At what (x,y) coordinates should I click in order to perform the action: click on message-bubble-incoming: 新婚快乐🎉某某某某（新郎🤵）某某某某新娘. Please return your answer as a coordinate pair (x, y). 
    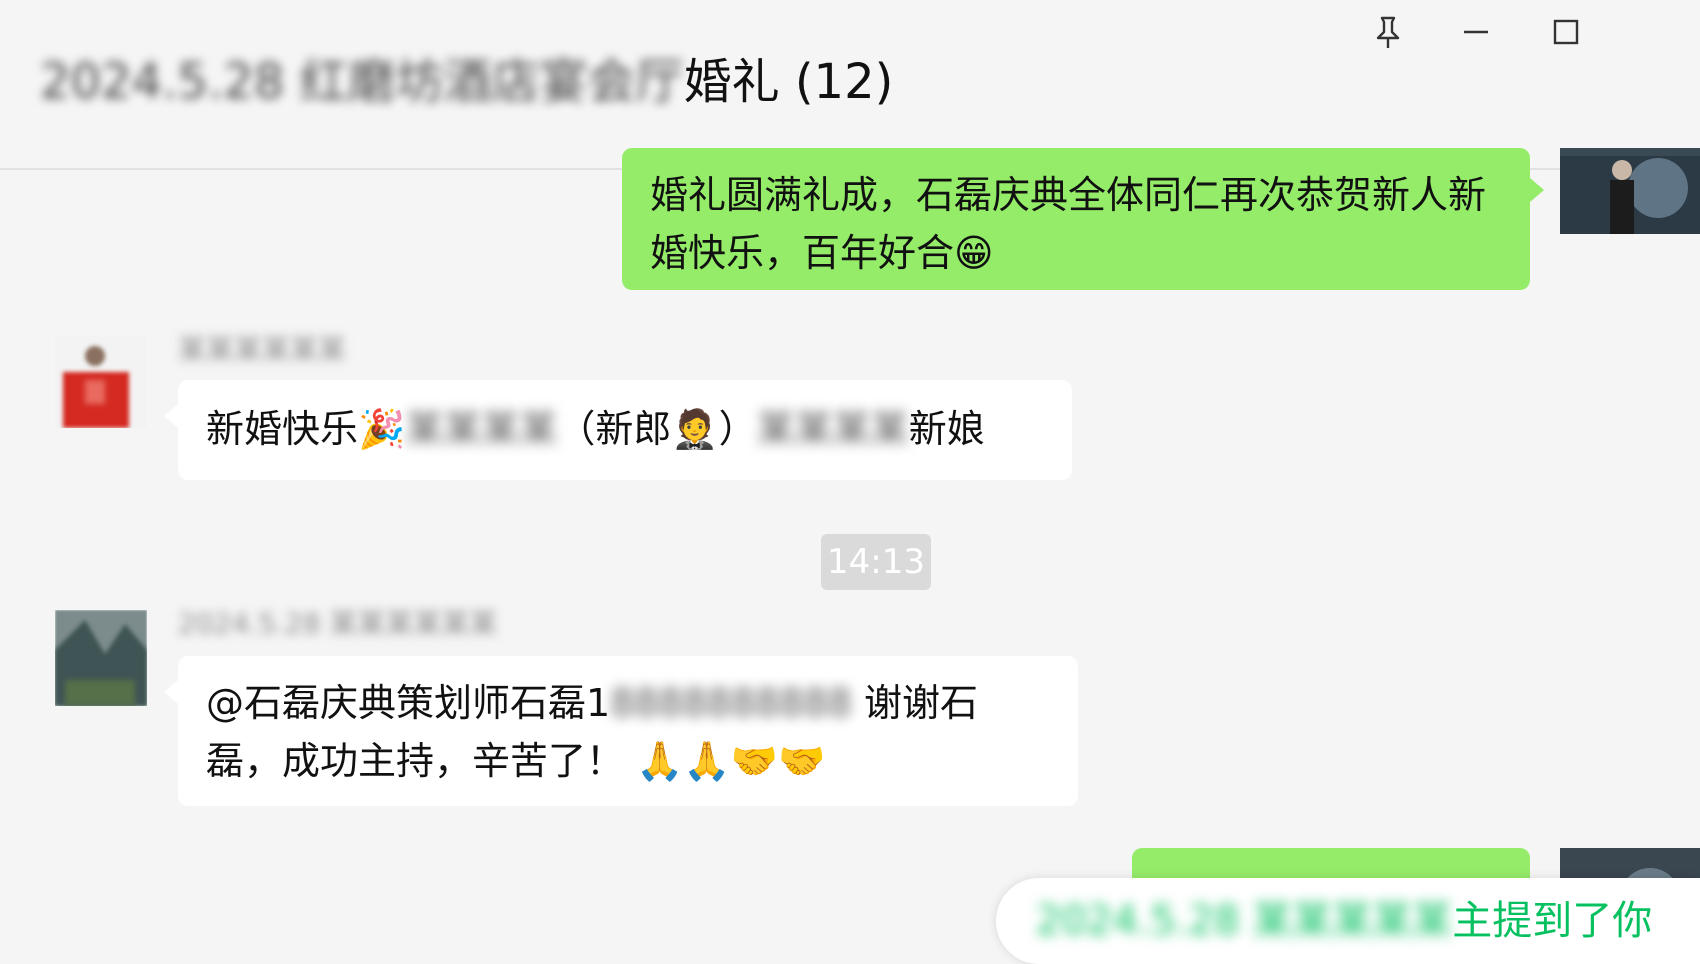
    Looking at the image, I should click on (618, 430).